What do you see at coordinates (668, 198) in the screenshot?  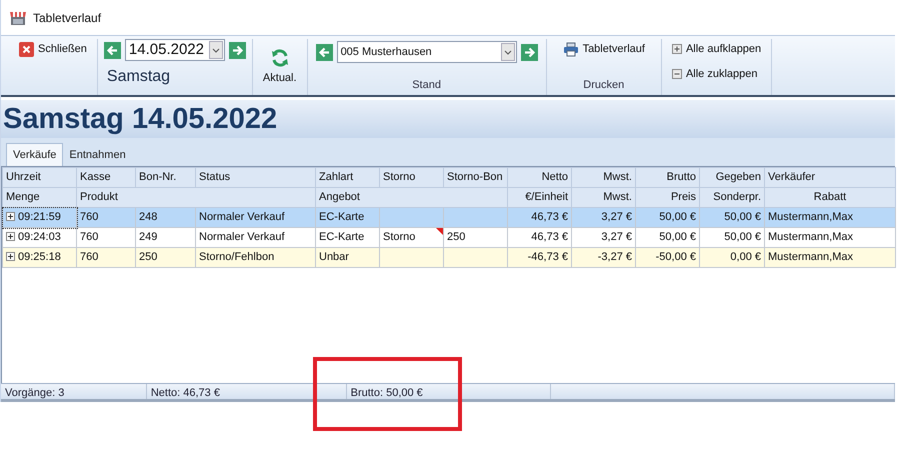 I see `column-header: Preis` at bounding box center [668, 198].